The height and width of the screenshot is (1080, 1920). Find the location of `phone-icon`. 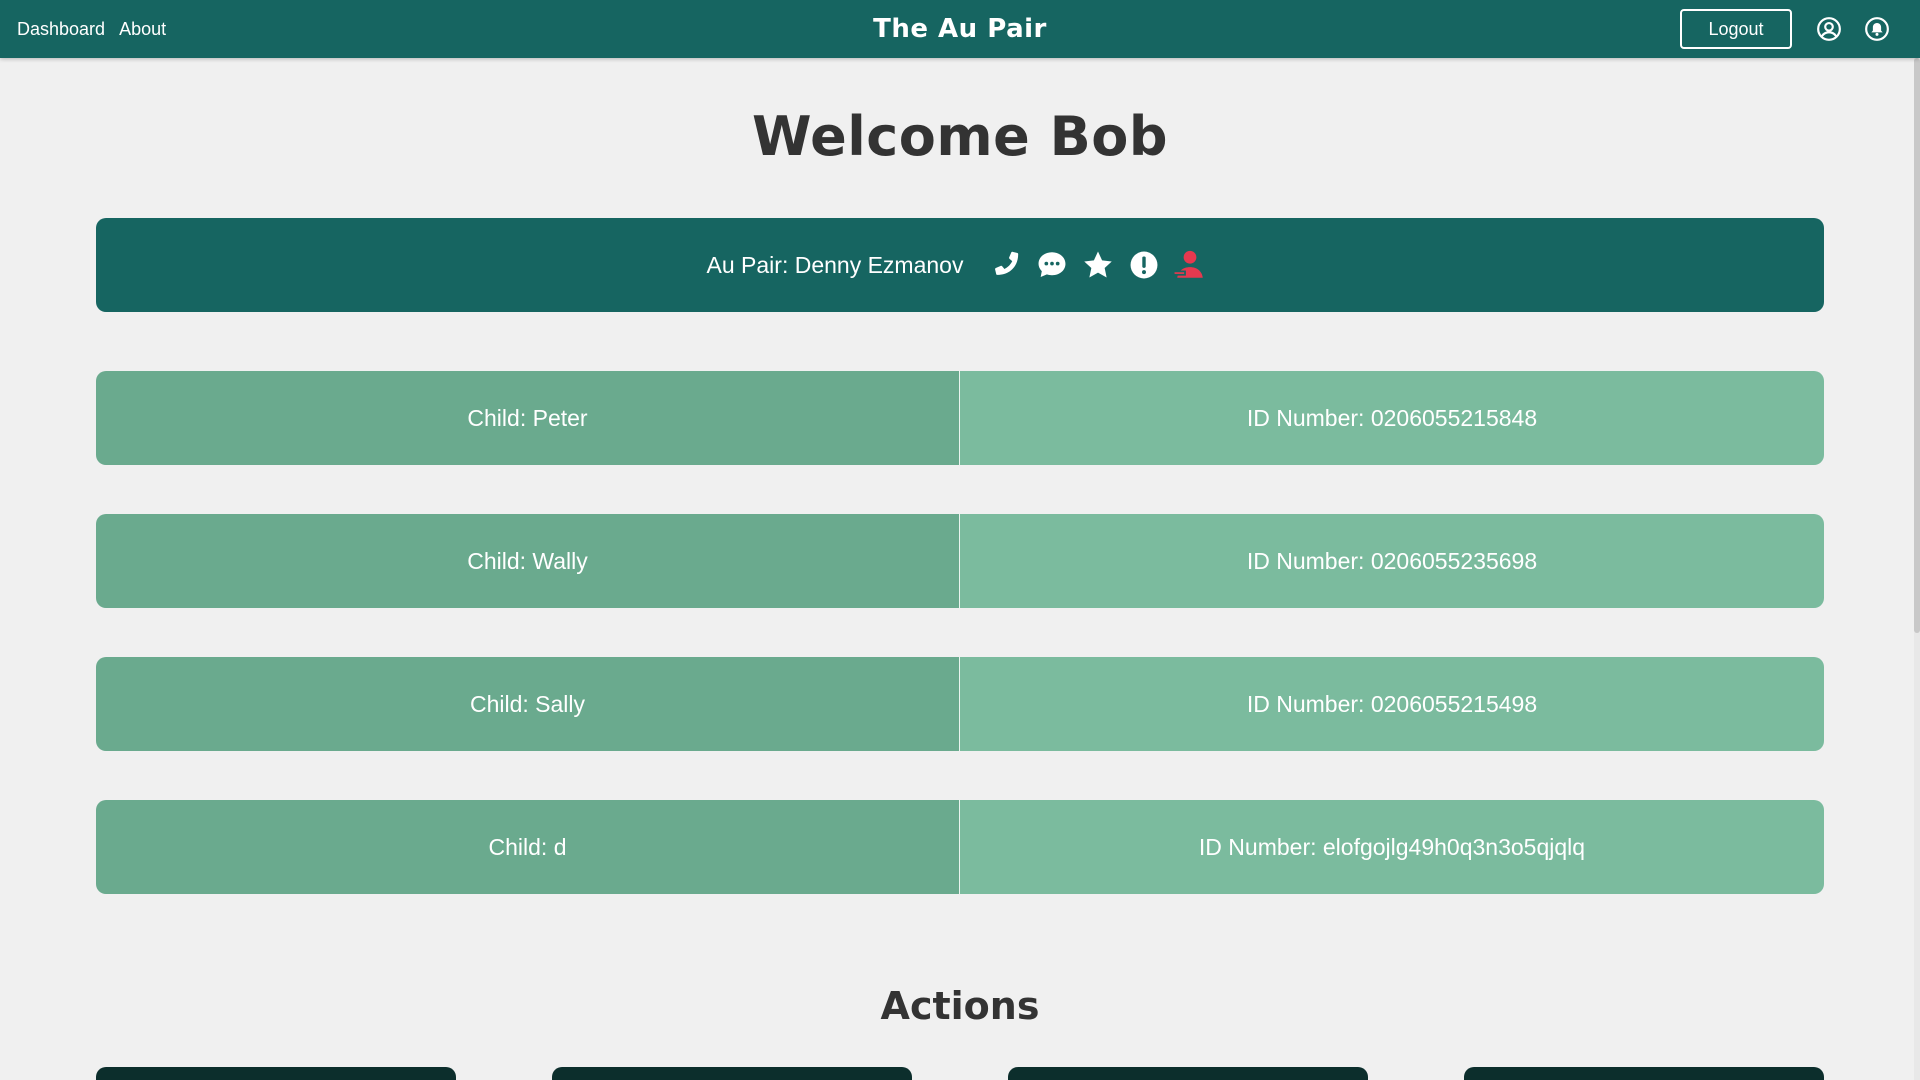

phone-icon is located at coordinates (1006, 265).